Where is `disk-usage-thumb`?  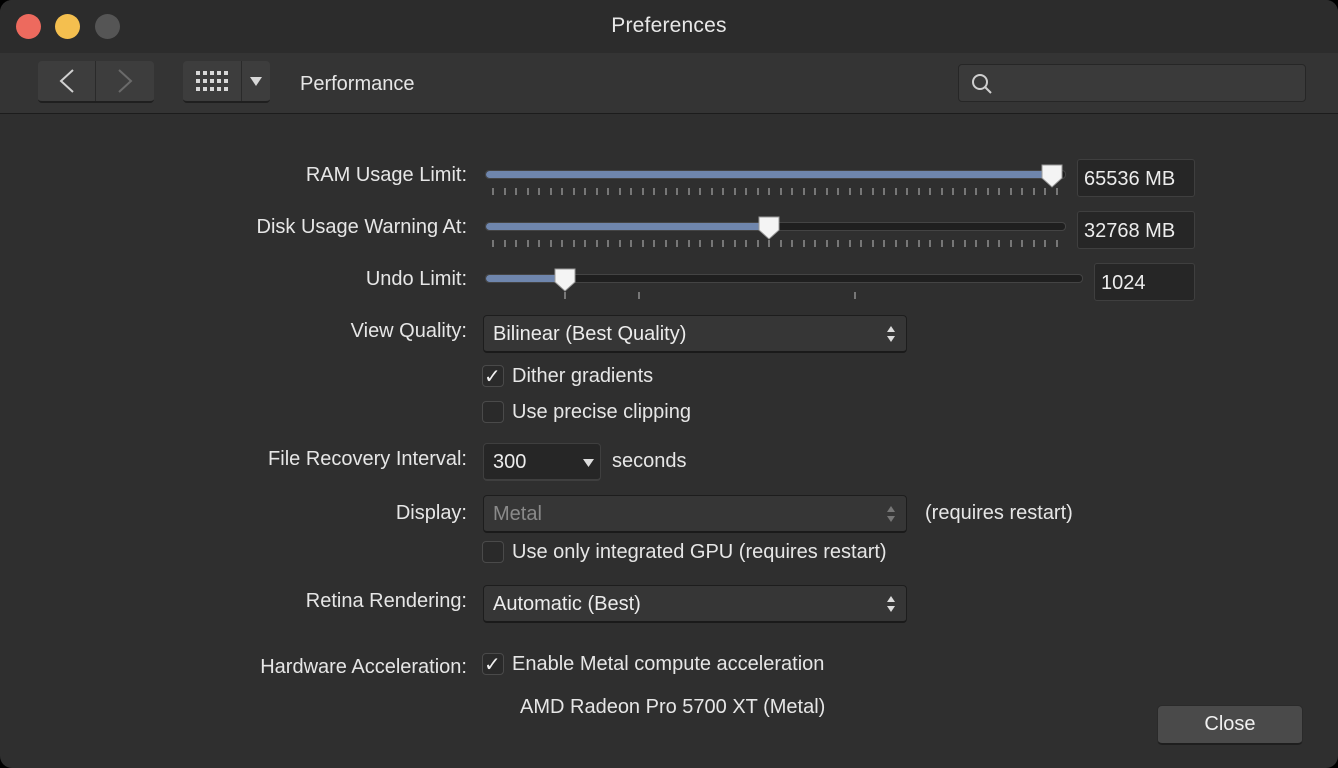
disk-usage-thumb is located at coordinates (769, 228).